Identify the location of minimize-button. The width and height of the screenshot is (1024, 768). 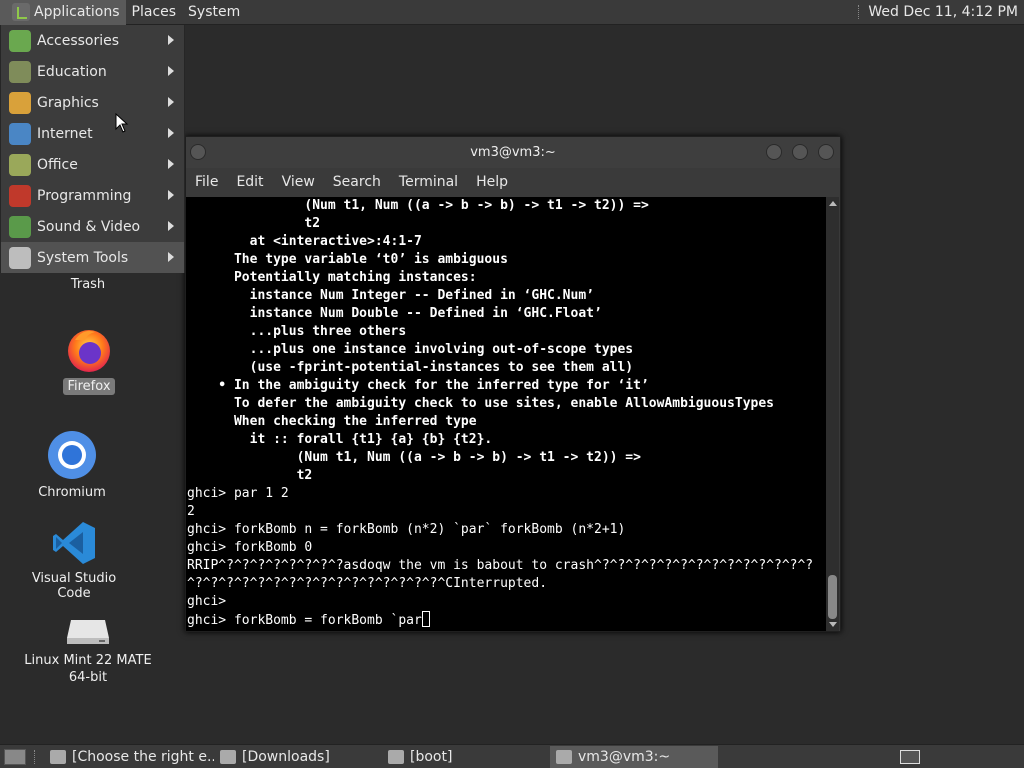
(774, 152).